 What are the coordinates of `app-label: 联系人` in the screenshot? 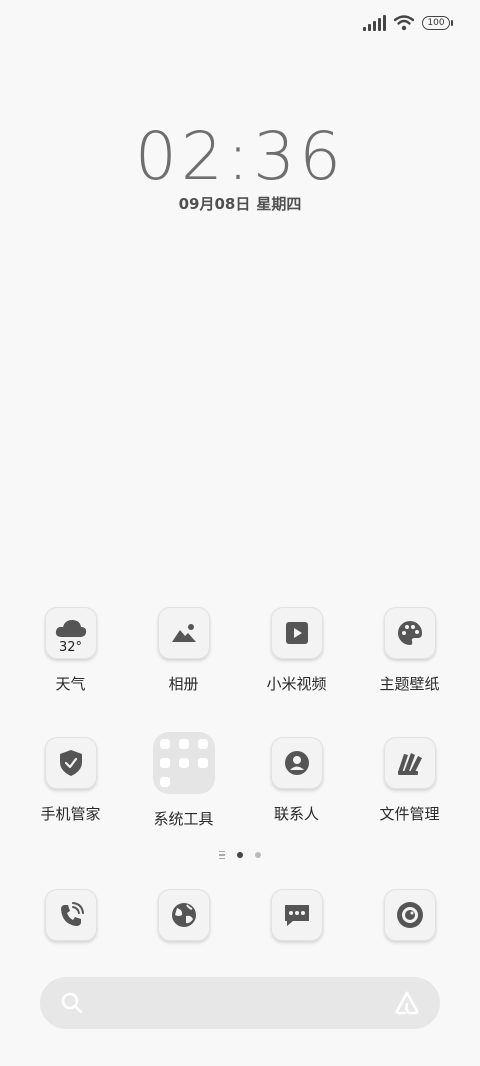 It's located at (296, 814).